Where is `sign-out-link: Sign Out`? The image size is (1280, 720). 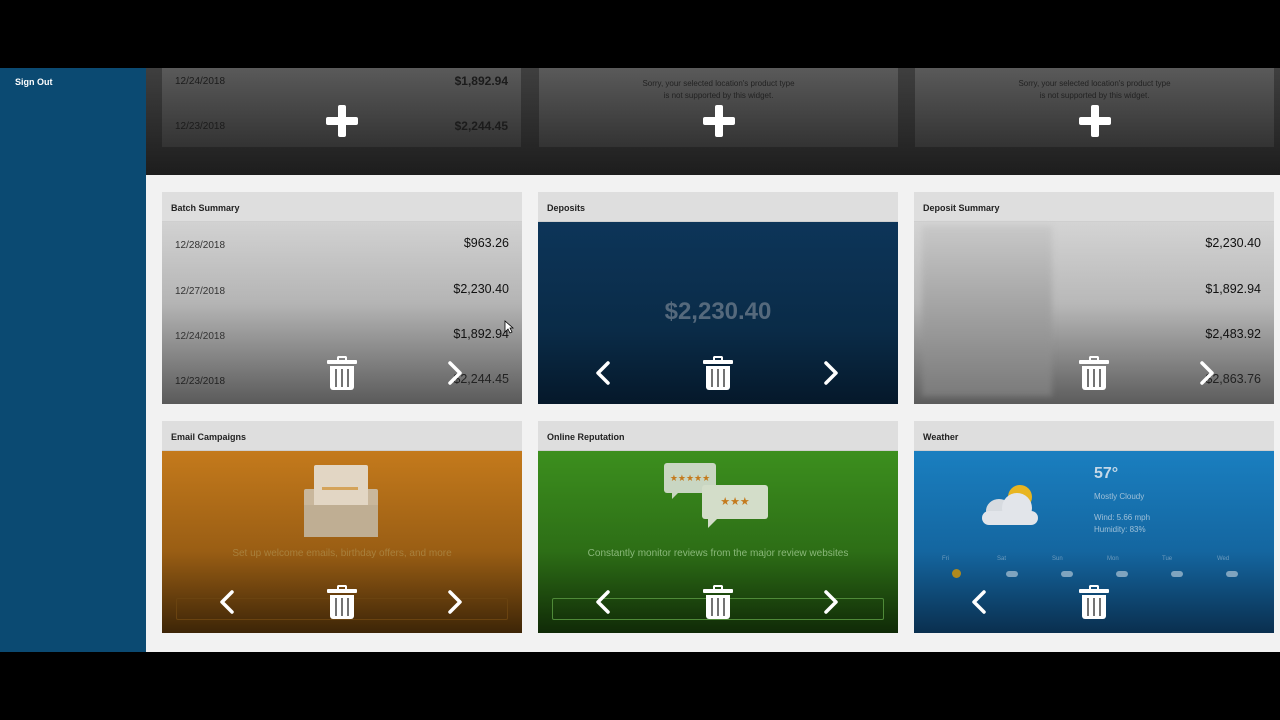 sign-out-link: Sign Out is located at coordinates (34, 82).